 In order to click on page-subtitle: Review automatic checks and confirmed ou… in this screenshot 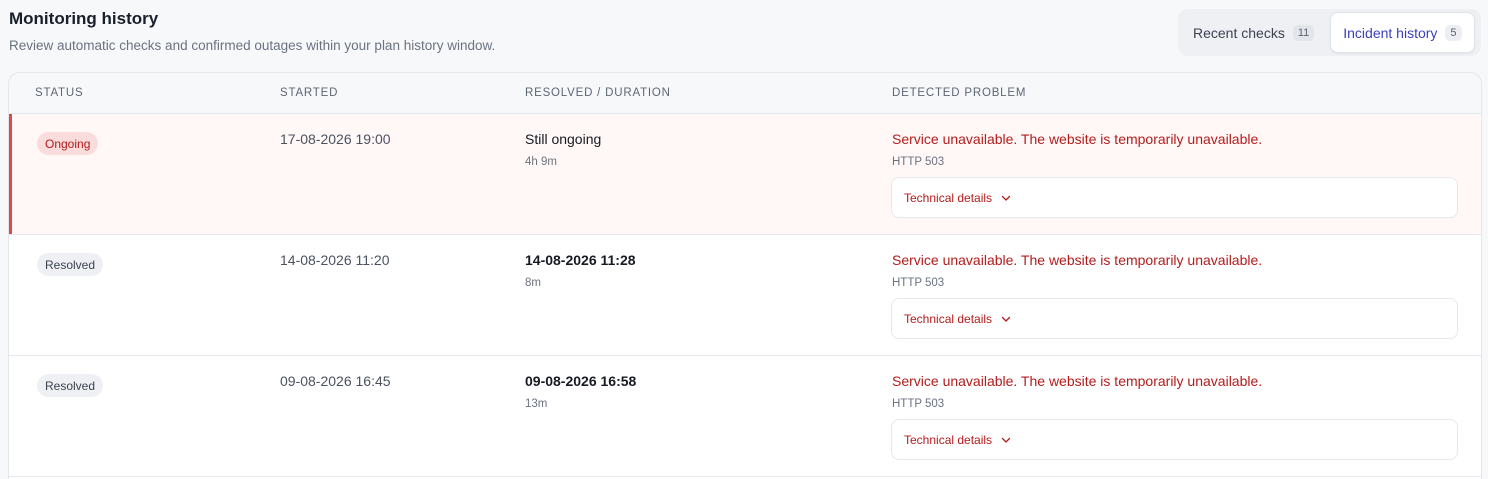, I will do `click(252, 45)`.